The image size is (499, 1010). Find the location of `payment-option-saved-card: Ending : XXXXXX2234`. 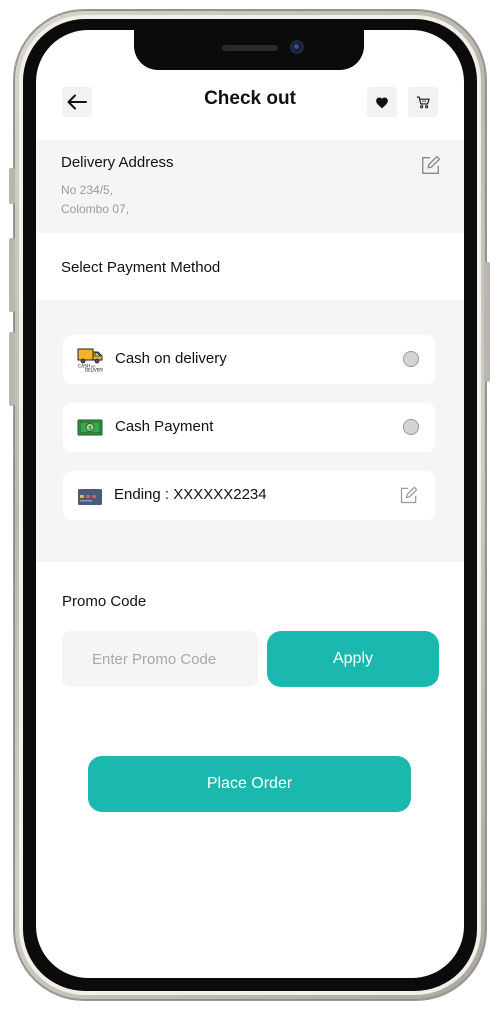

payment-option-saved-card: Ending : XXXXXX2234 is located at coordinates (249, 495).